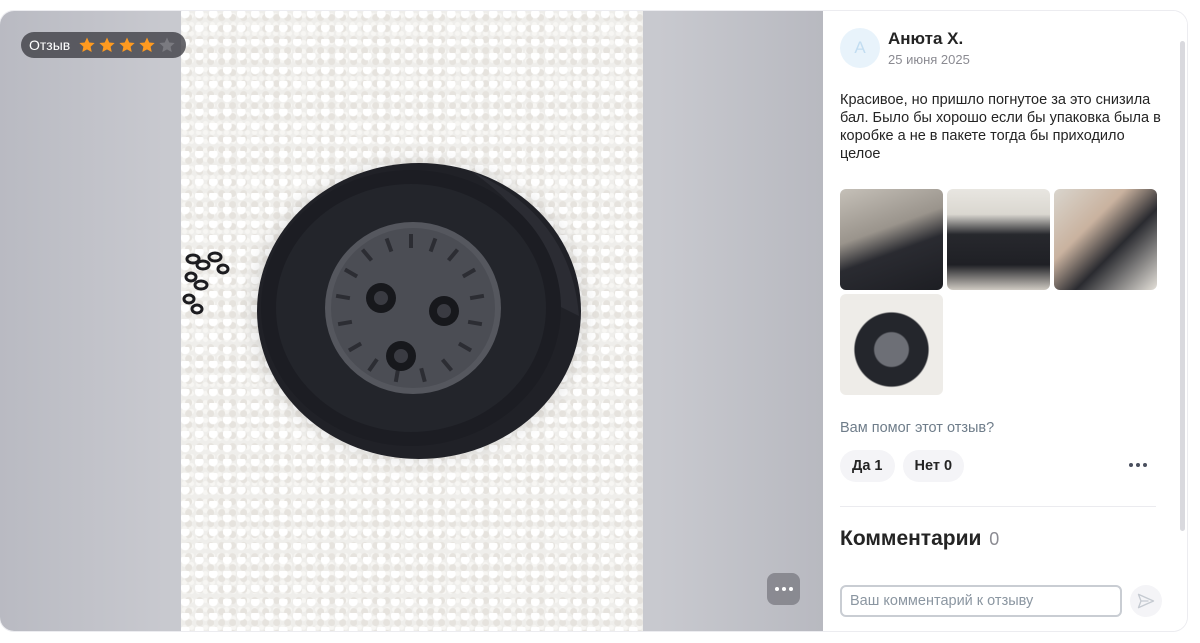  I want to click on review-menu-button, so click(1141, 465).